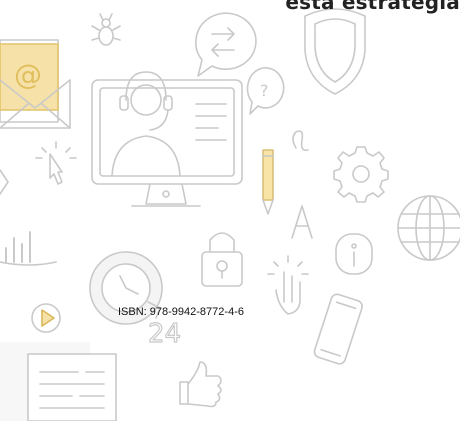  Describe the element at coordinates (46, 318) in the screenshot. I see `play-button-icon` at that location.